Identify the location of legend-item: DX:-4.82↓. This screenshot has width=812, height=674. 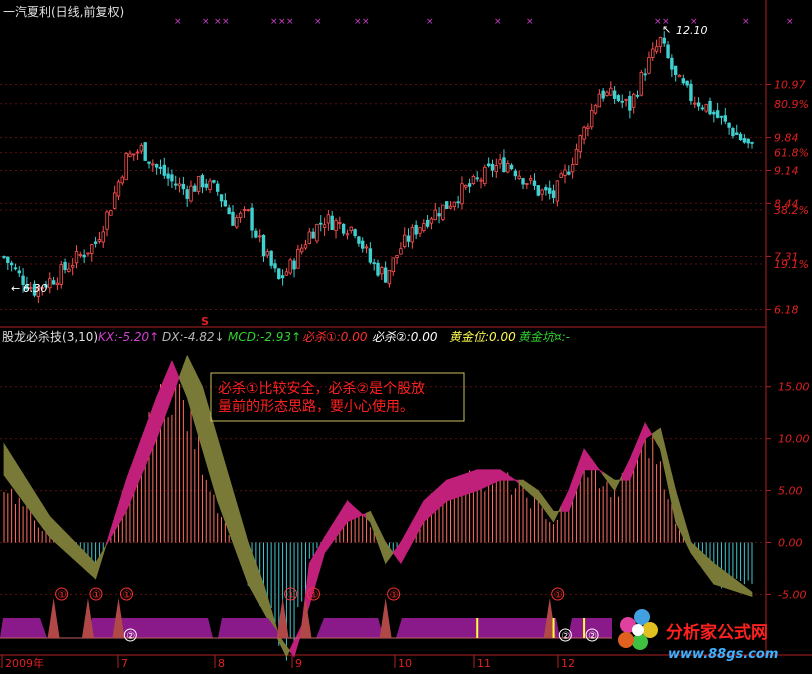
(193, 337).